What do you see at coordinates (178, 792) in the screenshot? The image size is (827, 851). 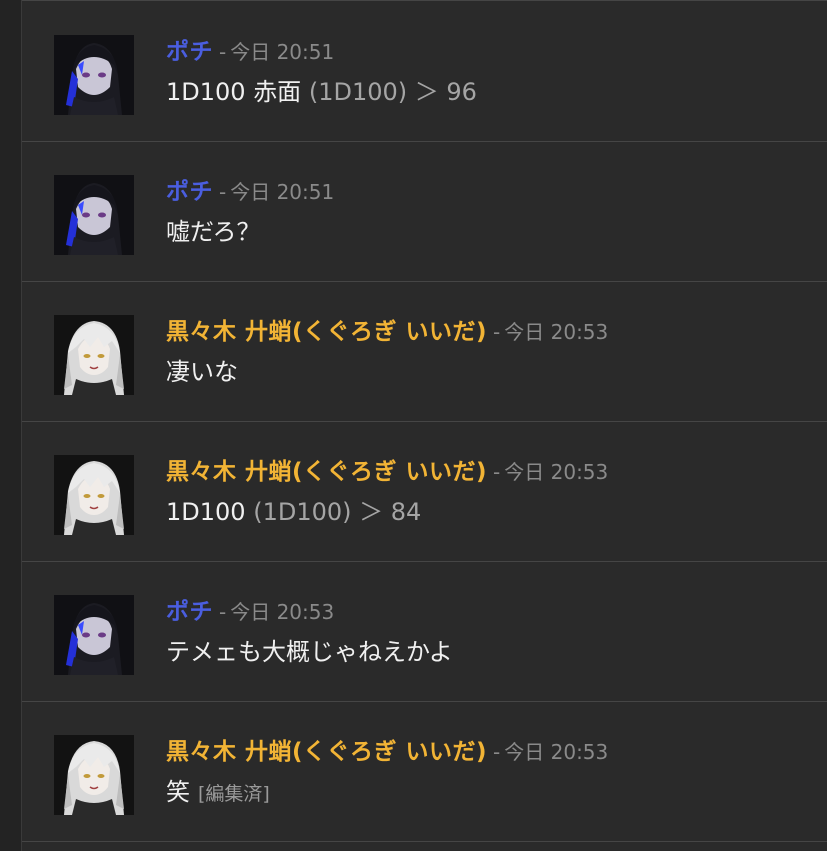 I see `content-text: 笑` at bounding box center [178, 792].